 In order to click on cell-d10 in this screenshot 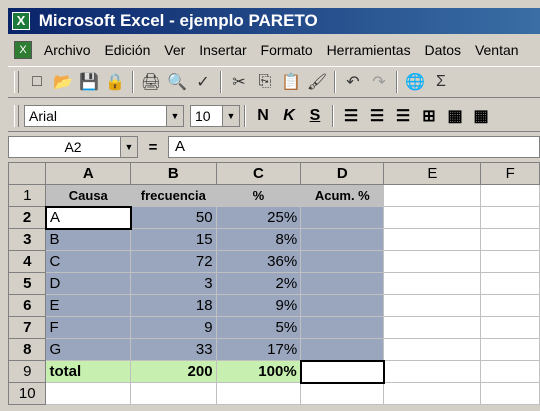, I will do `click(342, 393)`.